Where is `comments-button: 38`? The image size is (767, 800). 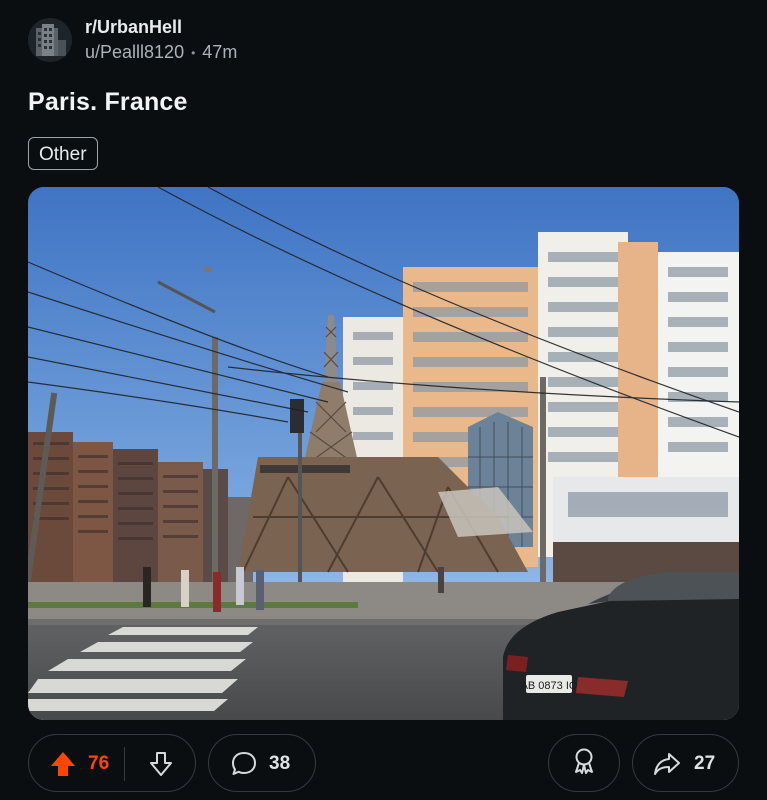
comments-button: 38 is located at coordinates (262, 763).